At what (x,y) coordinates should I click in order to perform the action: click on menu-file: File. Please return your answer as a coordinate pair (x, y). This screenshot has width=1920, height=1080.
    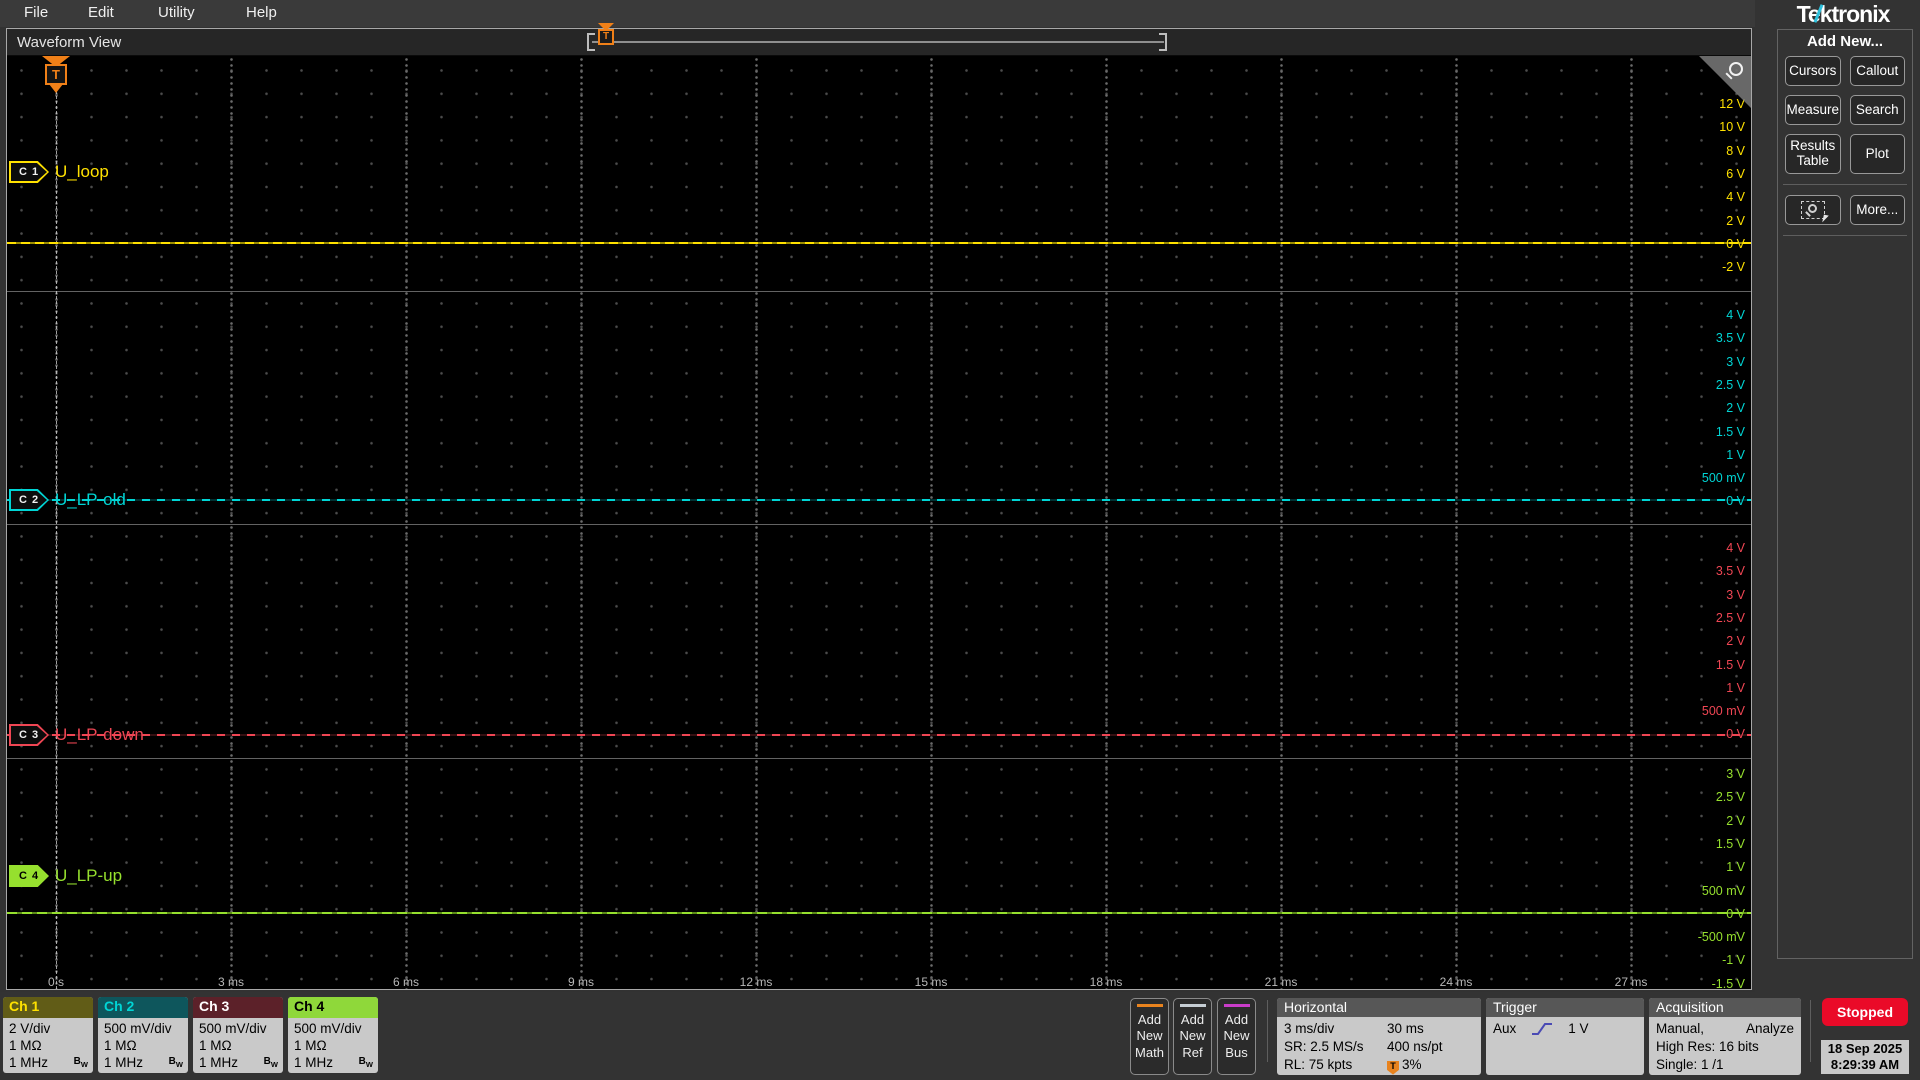
    Looking at the image, I should click on (36, 12).